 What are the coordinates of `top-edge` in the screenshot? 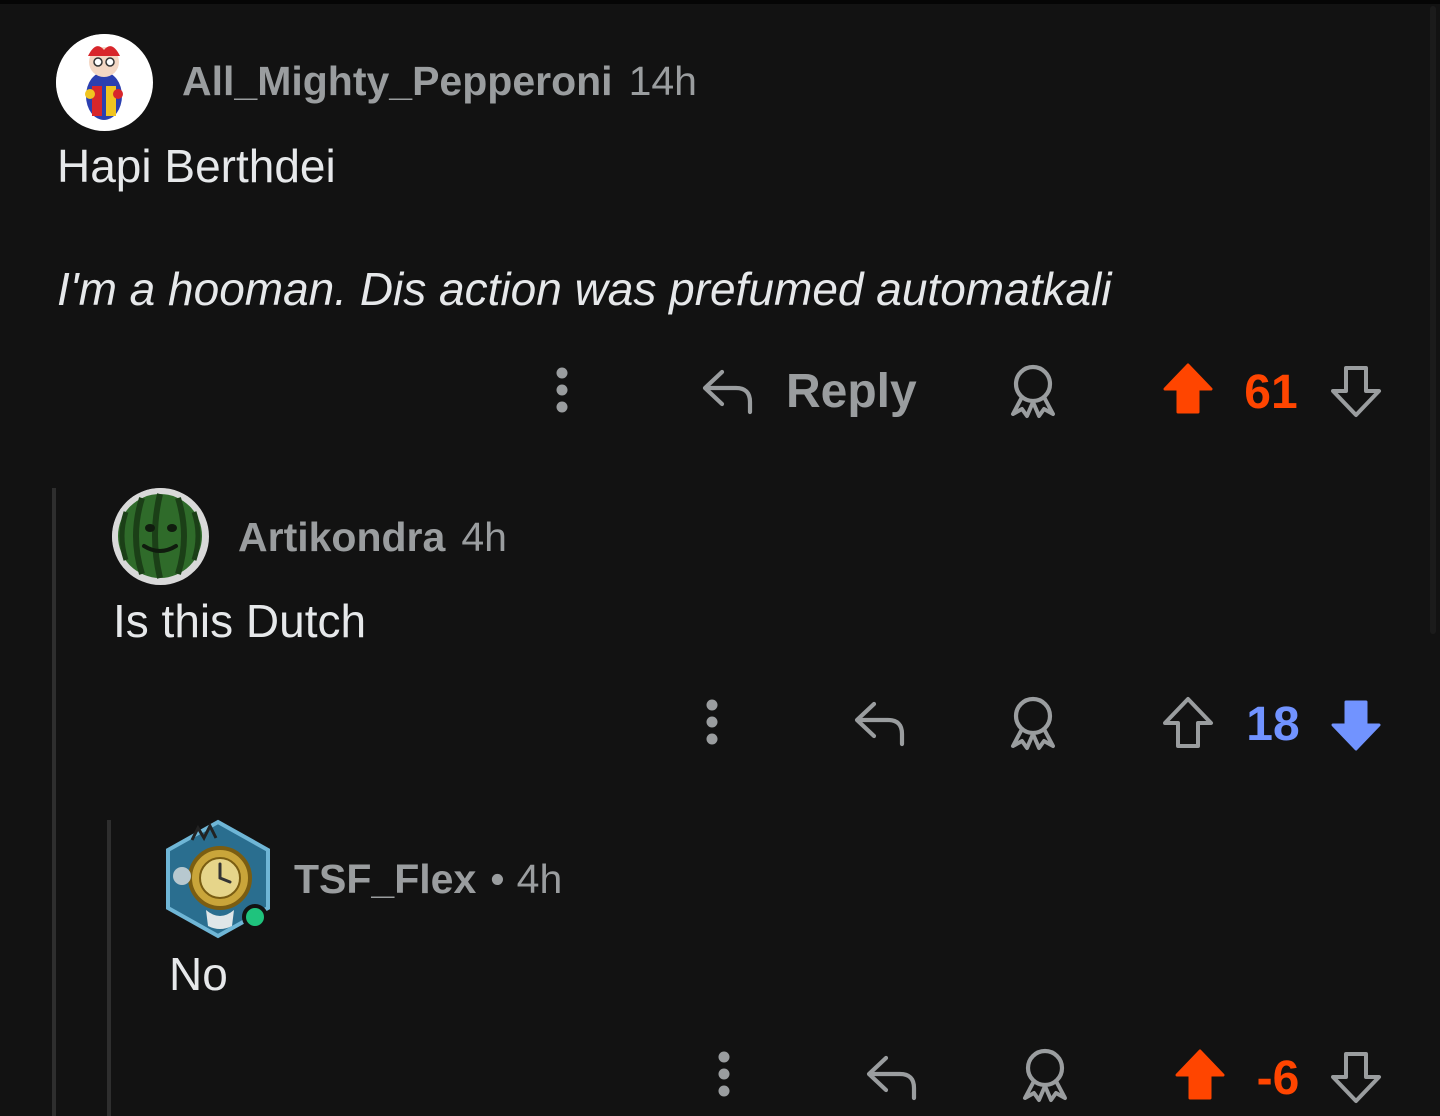 It's located at (720, 2).